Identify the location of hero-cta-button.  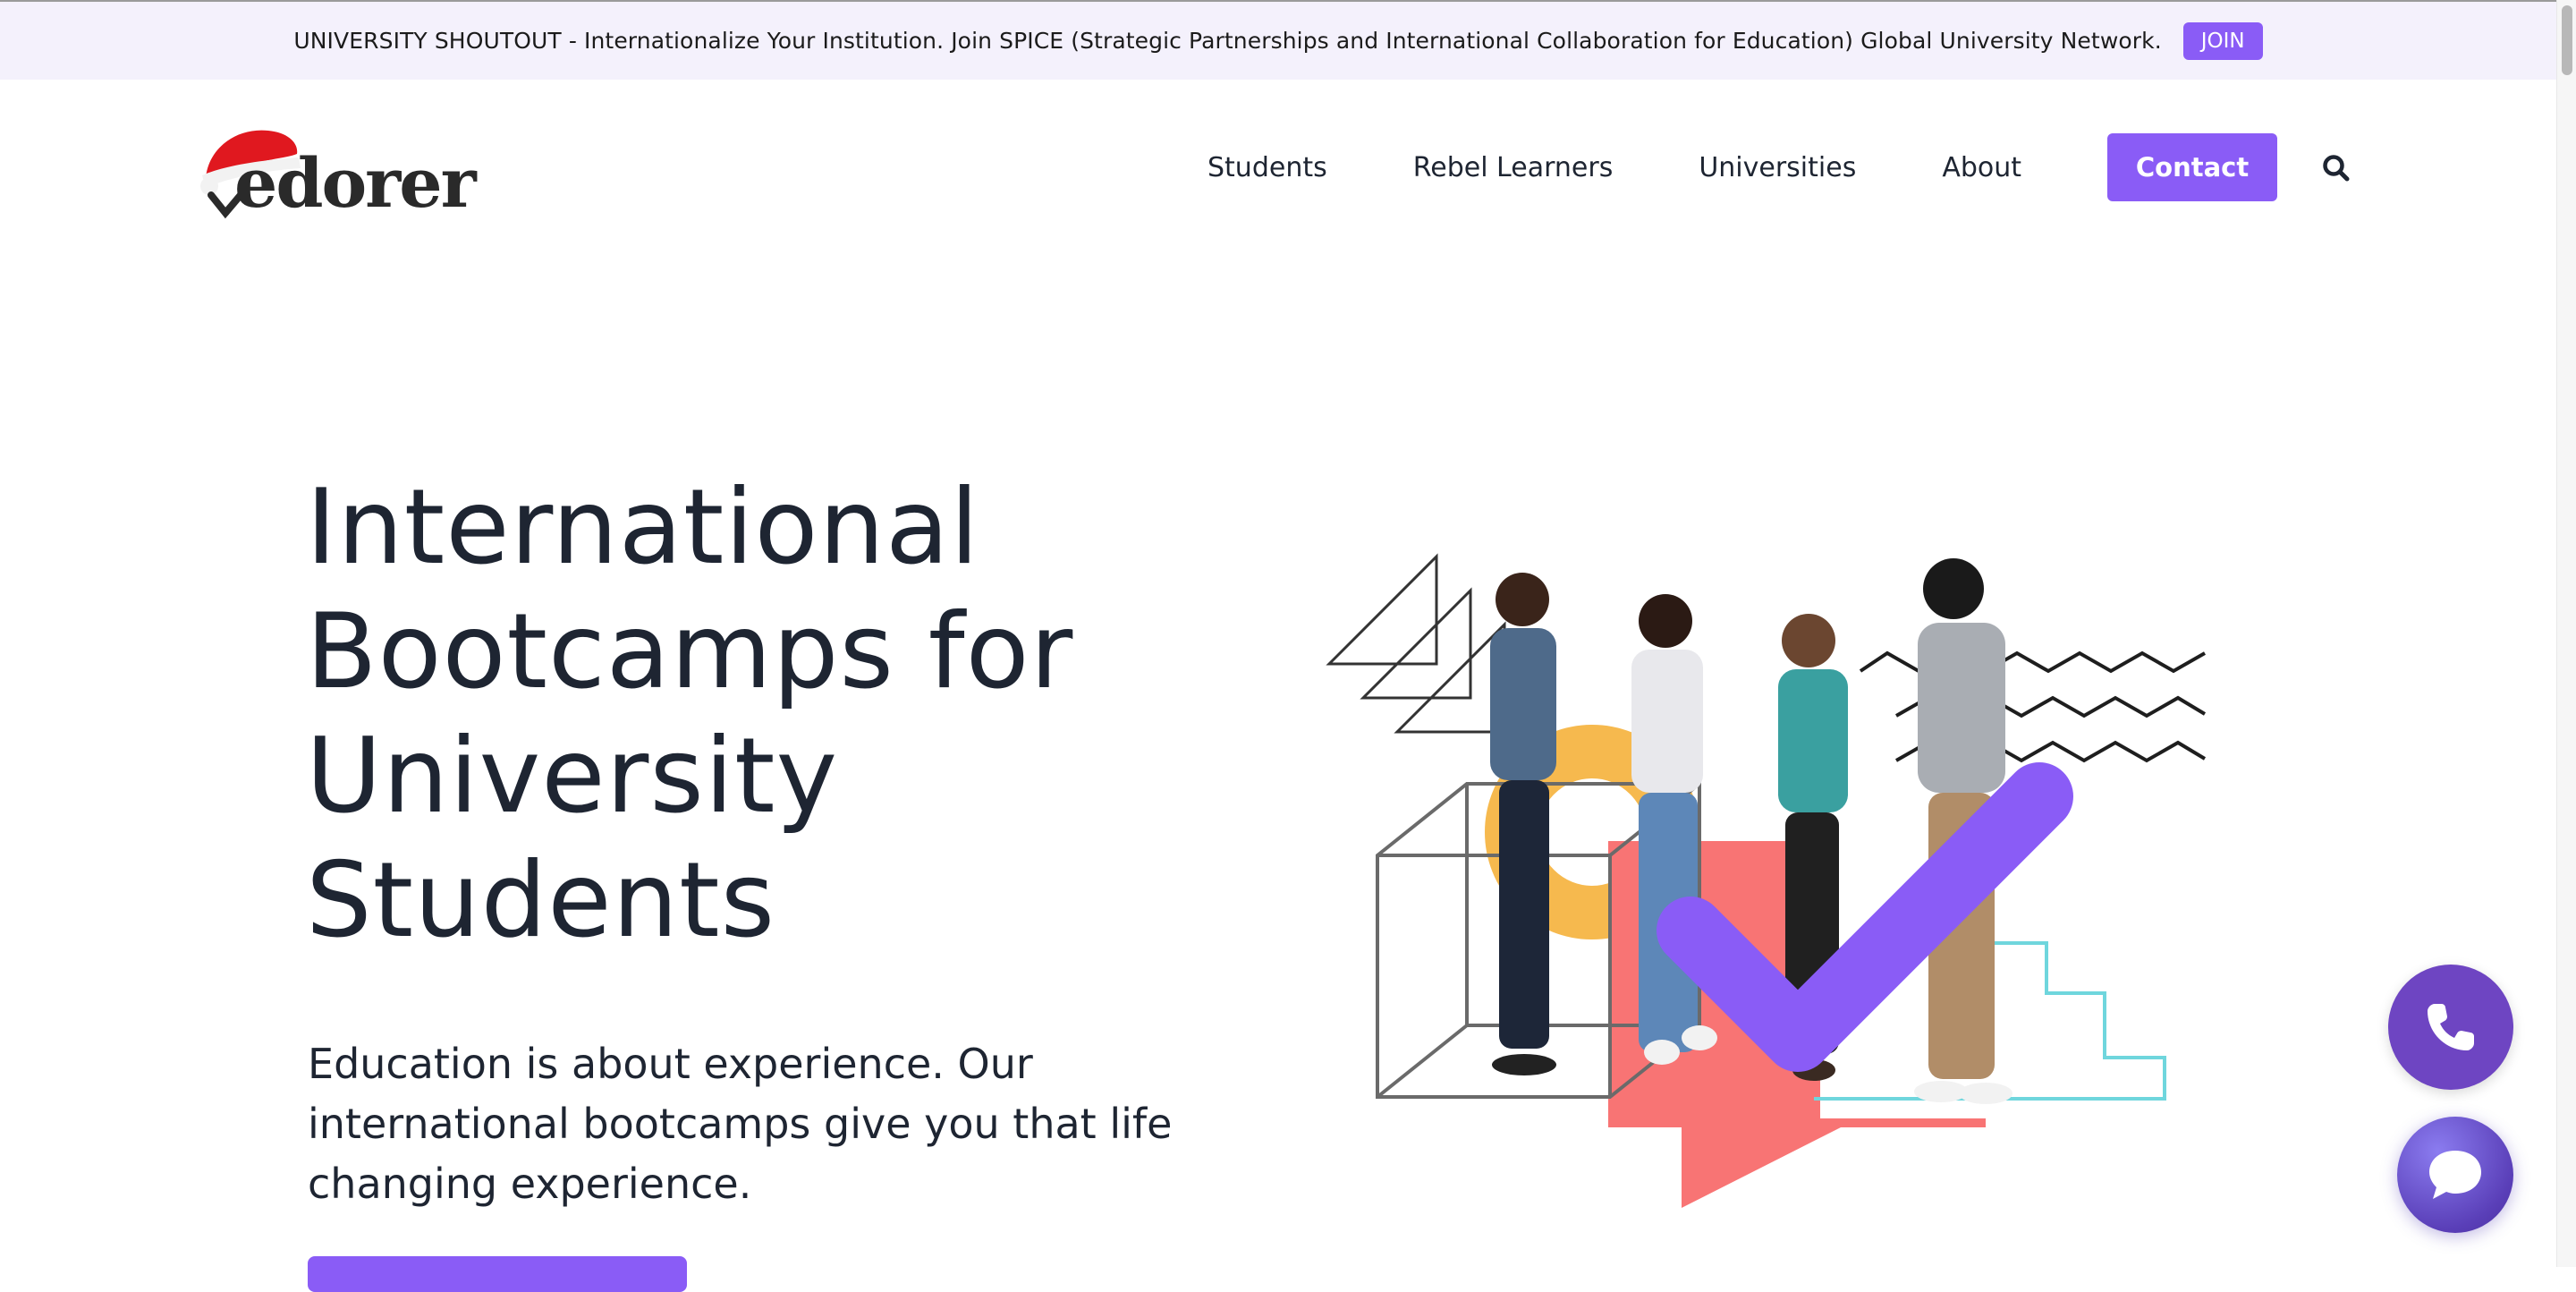
(497, 1274).